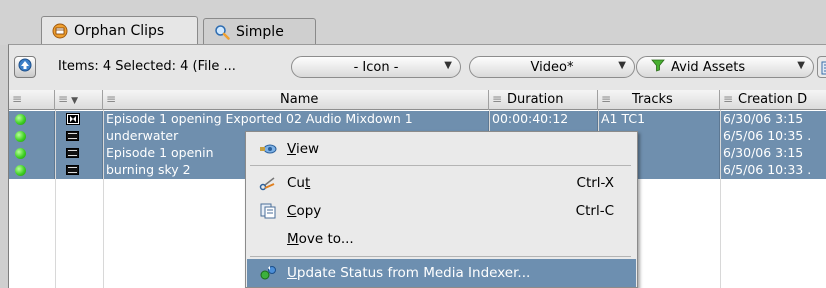  Describe the element at coordinates (268, 211) in the screenshot. I see `copy-icon` at that location.